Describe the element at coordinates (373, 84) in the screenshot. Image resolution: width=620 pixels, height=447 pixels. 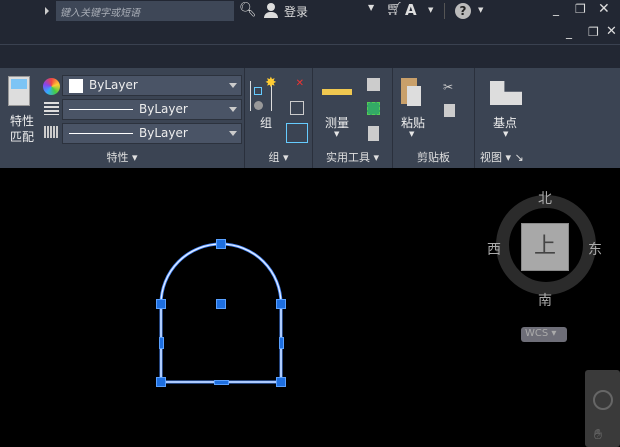
I see `quick-select-icon` at that location.